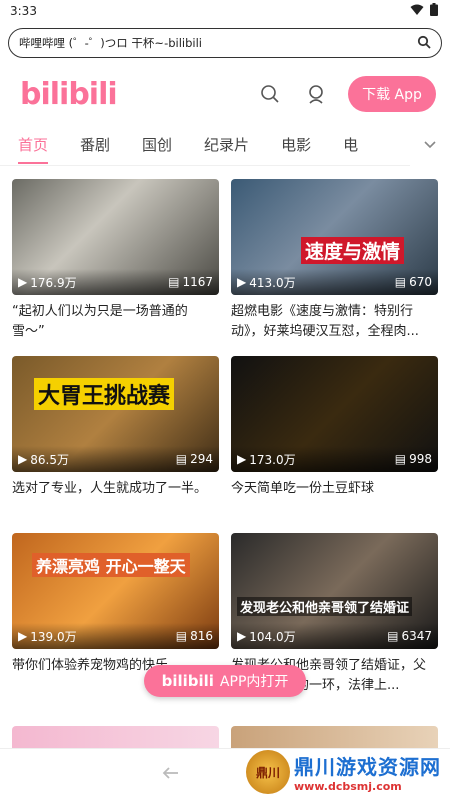 Image resolution: width=450 pixels, height=800 pixels. What do you see at coordinates (49, 459) in the screenshot?
I see `view-count: 86.5万` at bounding box center [49, 459].